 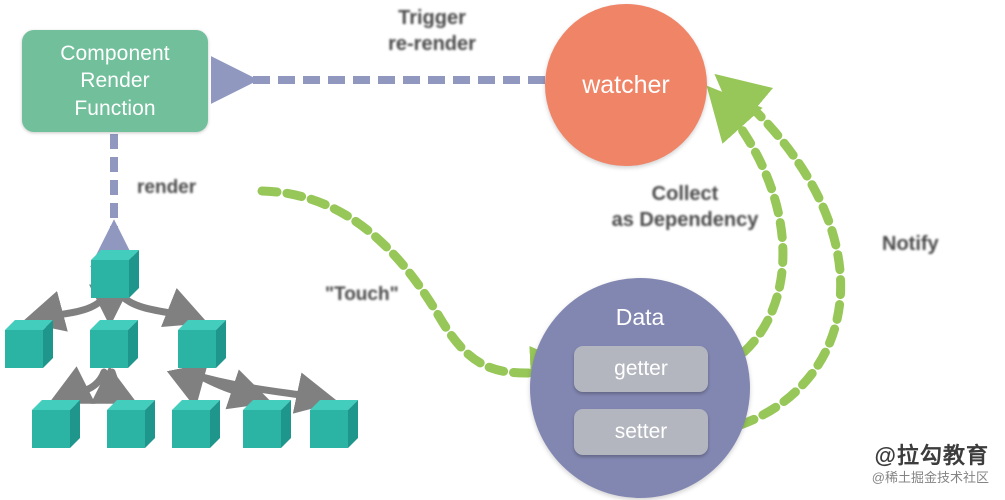 What do you see at coordinates (56, 424) in the screenshot?
I see `tree-cube-l2-a` at bounding box center [56, 424].